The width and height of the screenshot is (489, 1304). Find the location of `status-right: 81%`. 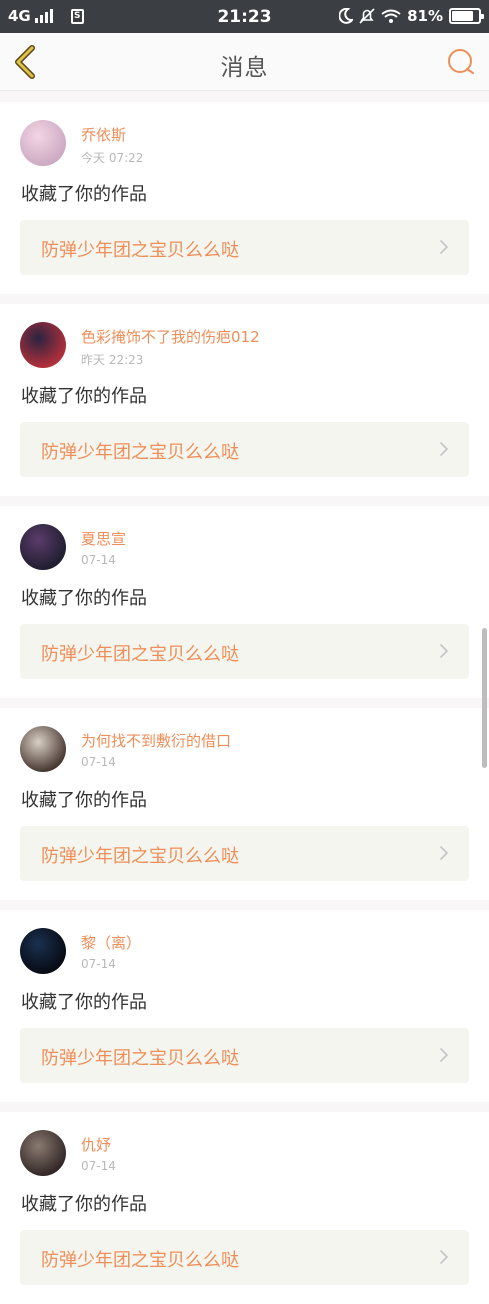

status-right: 81% is located at coordinates (411, 16).